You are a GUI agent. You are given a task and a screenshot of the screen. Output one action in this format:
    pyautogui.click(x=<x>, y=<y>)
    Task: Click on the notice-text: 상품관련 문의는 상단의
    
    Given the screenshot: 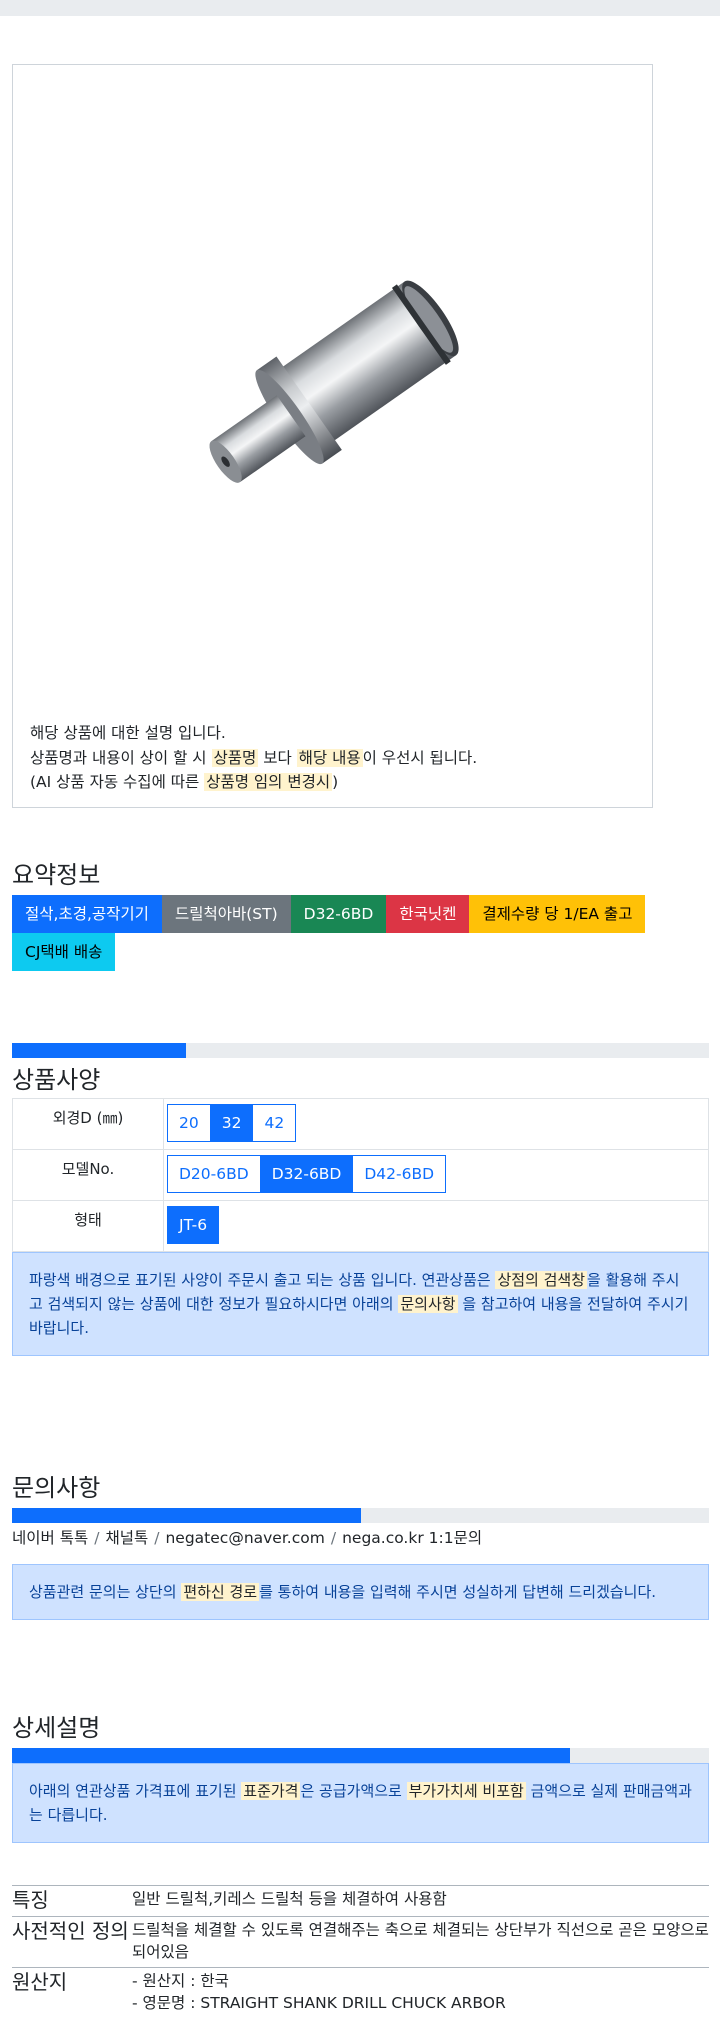 What is the action you would take?
    pyautogui.click(x=105, y=1592)
    